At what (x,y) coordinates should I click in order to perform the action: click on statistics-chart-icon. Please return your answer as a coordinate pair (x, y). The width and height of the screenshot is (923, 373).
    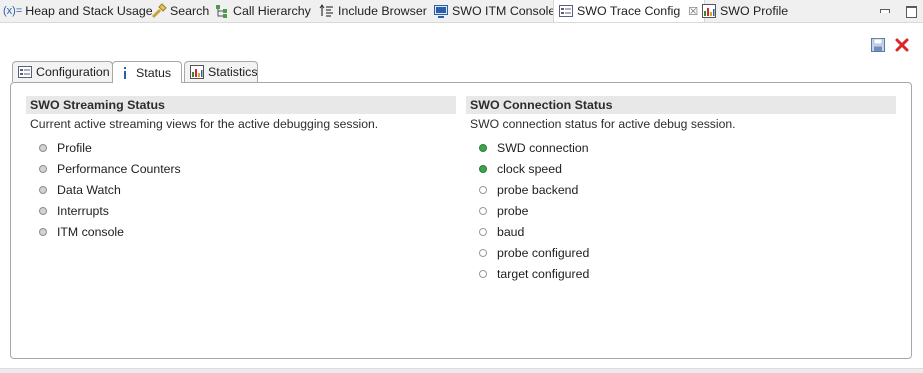
    Looking at the image, I should click on (197, 72).